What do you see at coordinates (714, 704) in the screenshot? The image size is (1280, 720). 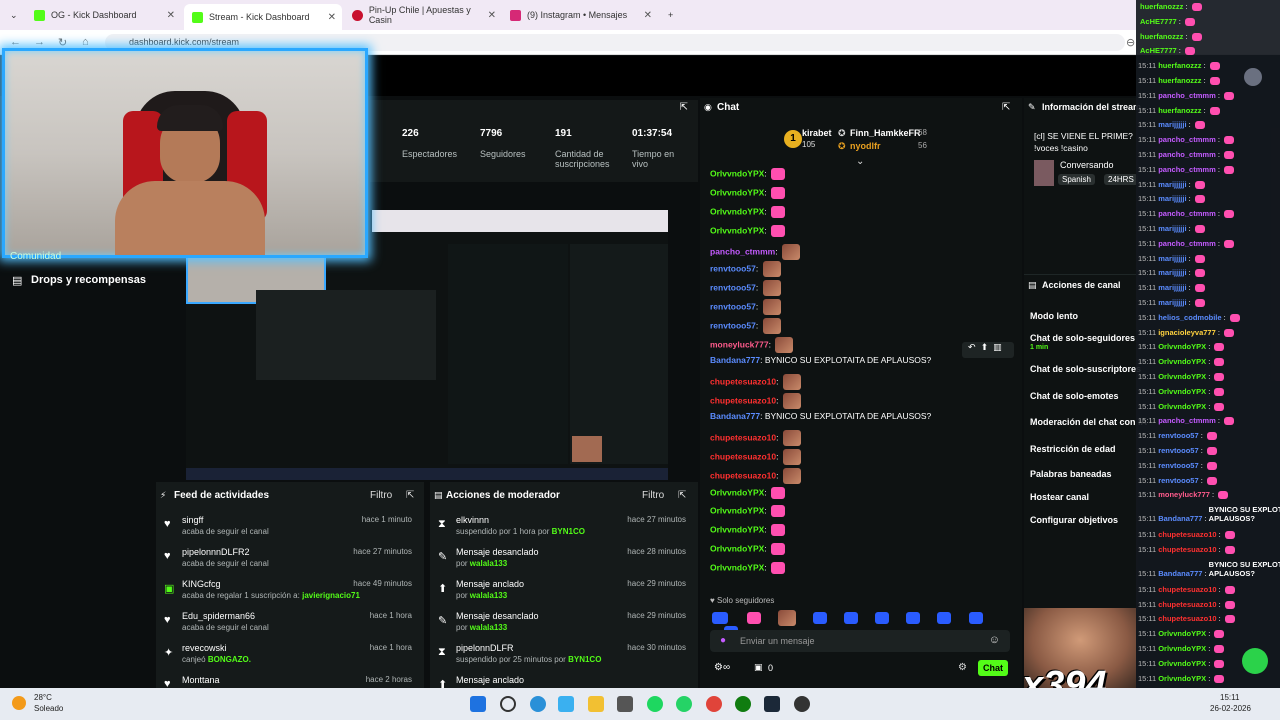 I see `chrome-icon` at bounding box center [714, 704].